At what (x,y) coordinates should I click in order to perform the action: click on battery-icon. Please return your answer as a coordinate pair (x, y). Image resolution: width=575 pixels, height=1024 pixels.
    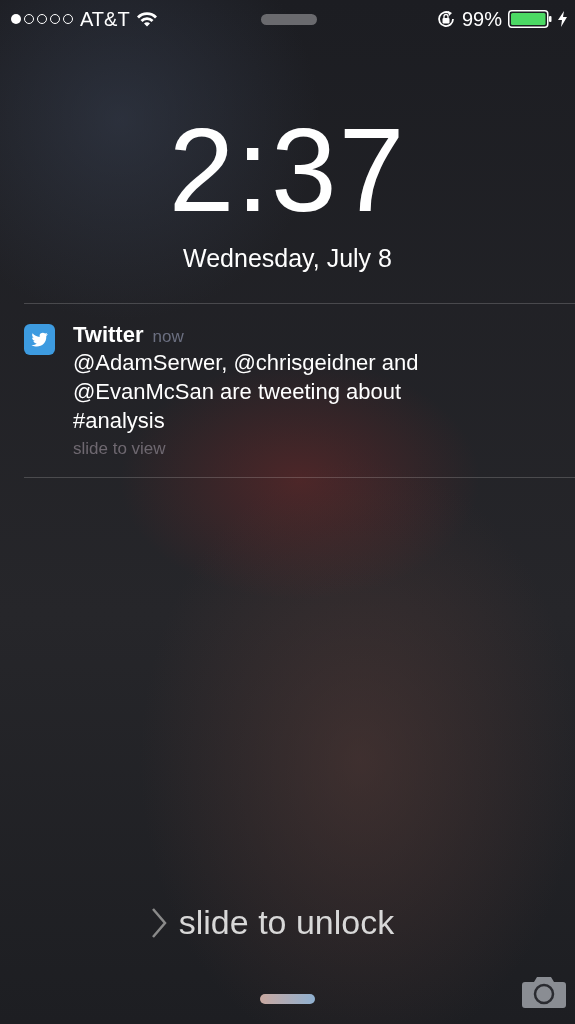
    Looking at the image, I should click on (530, 19).